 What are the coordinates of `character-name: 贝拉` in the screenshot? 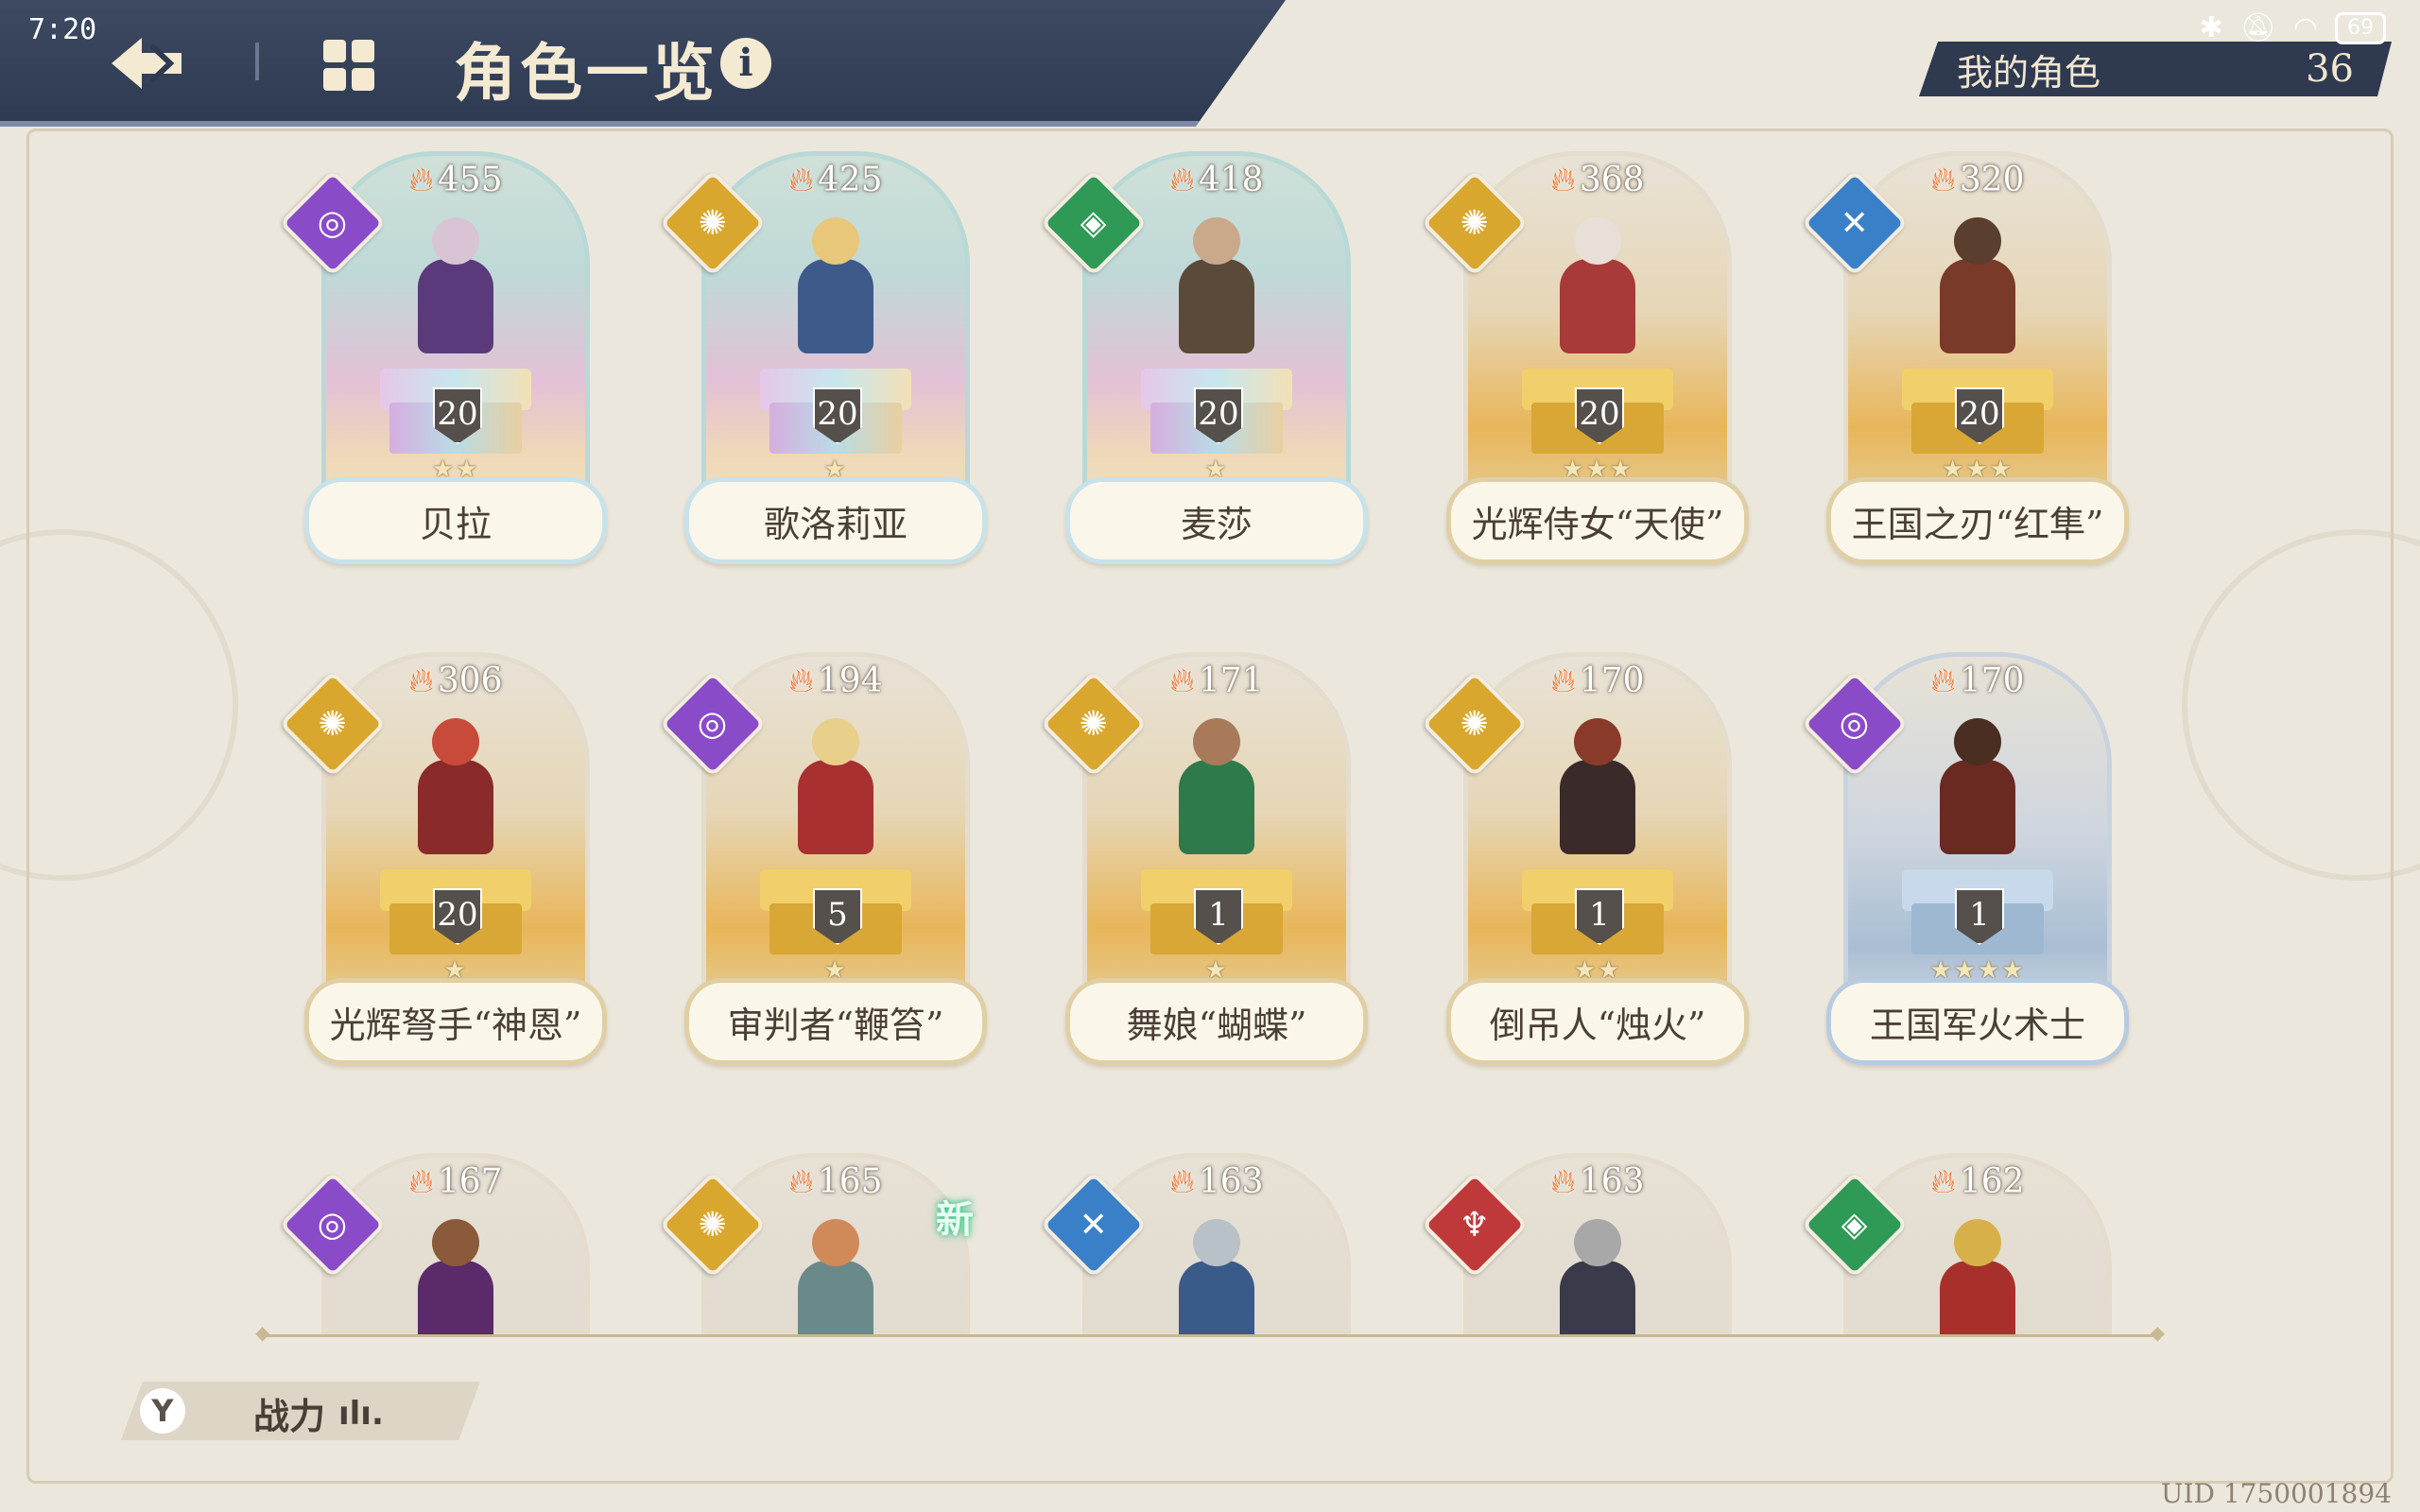 It's located at (455, 524).